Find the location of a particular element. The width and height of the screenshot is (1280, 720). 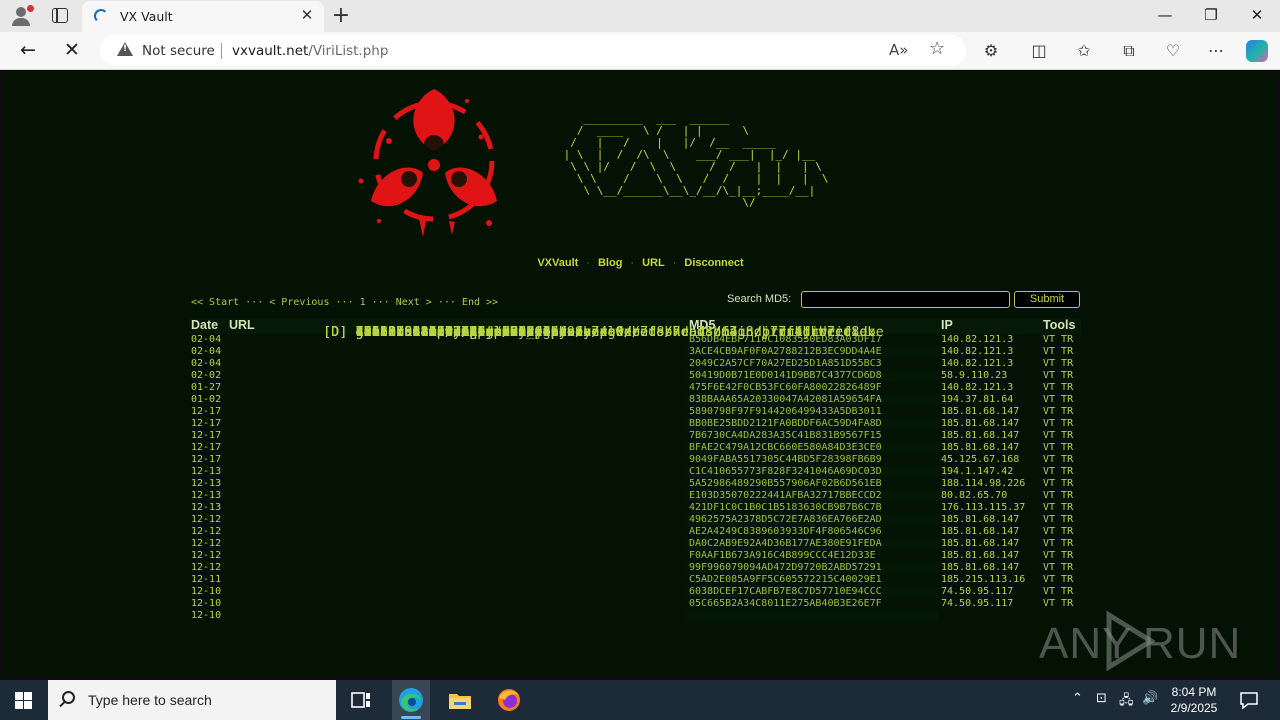

url-text: vxvault.net/ViriList.php is located at coordinates (310, 51).